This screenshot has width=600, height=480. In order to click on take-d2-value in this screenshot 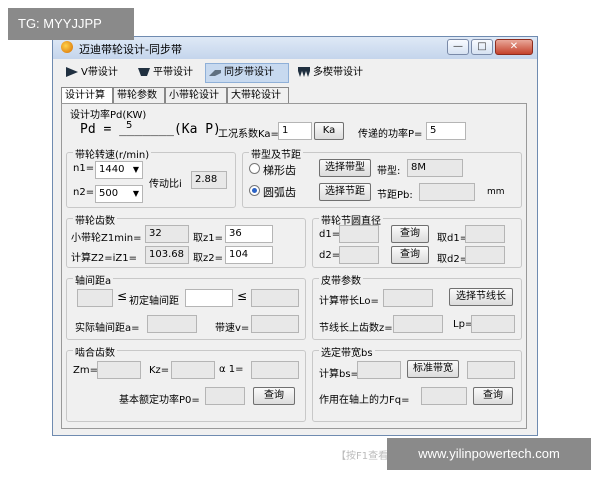, I will do `click(485, 255)`.